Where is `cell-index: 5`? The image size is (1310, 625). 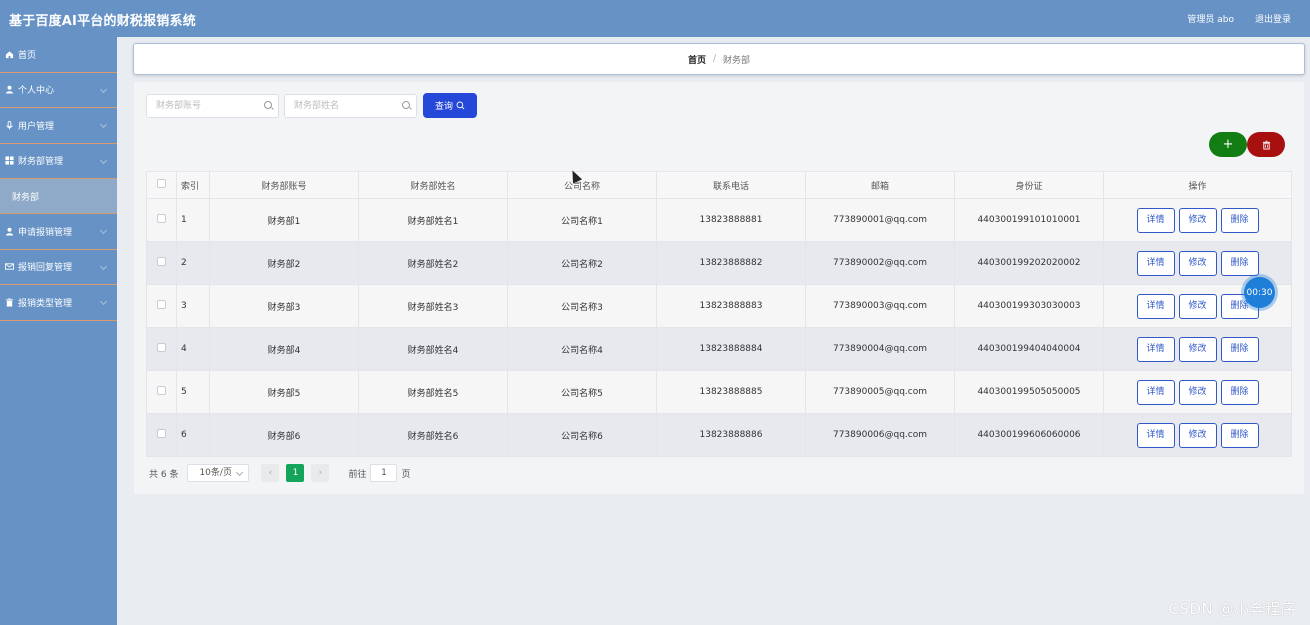 cell-index: 5 is located at coordinates (193, 392).